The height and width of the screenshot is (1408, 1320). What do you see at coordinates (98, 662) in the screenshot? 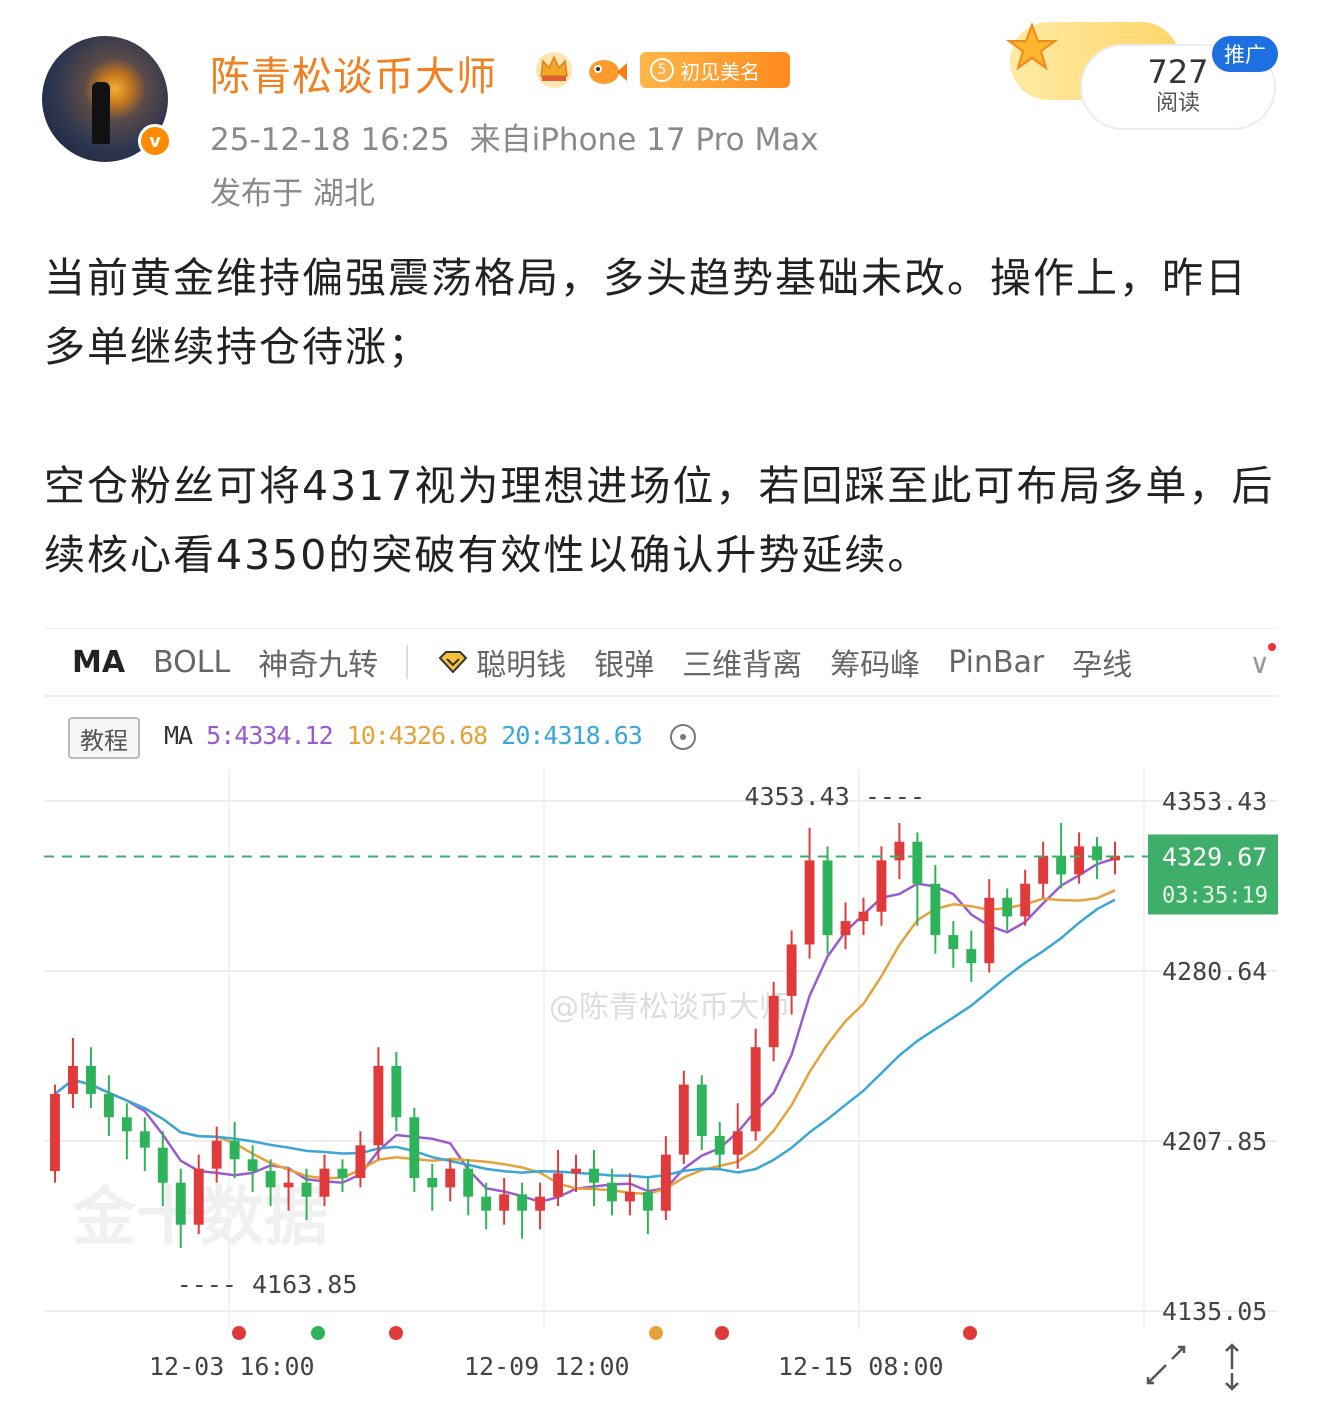
I see `tab-ma: MA` at bounding box center [98, 662].